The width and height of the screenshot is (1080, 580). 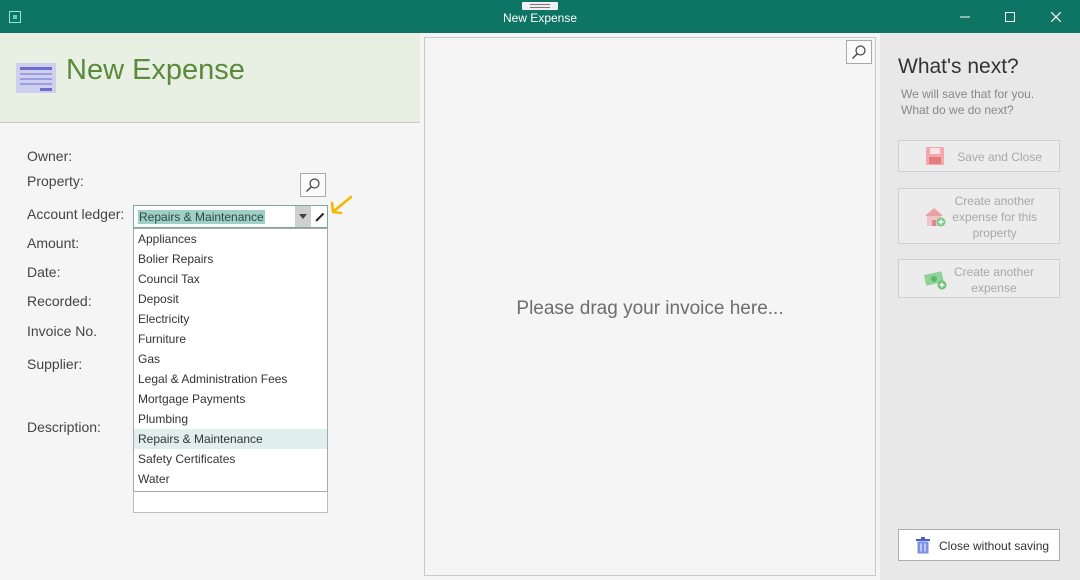 I want to click on subtitle-line: What do we do next?, so click(x=957, y=110).